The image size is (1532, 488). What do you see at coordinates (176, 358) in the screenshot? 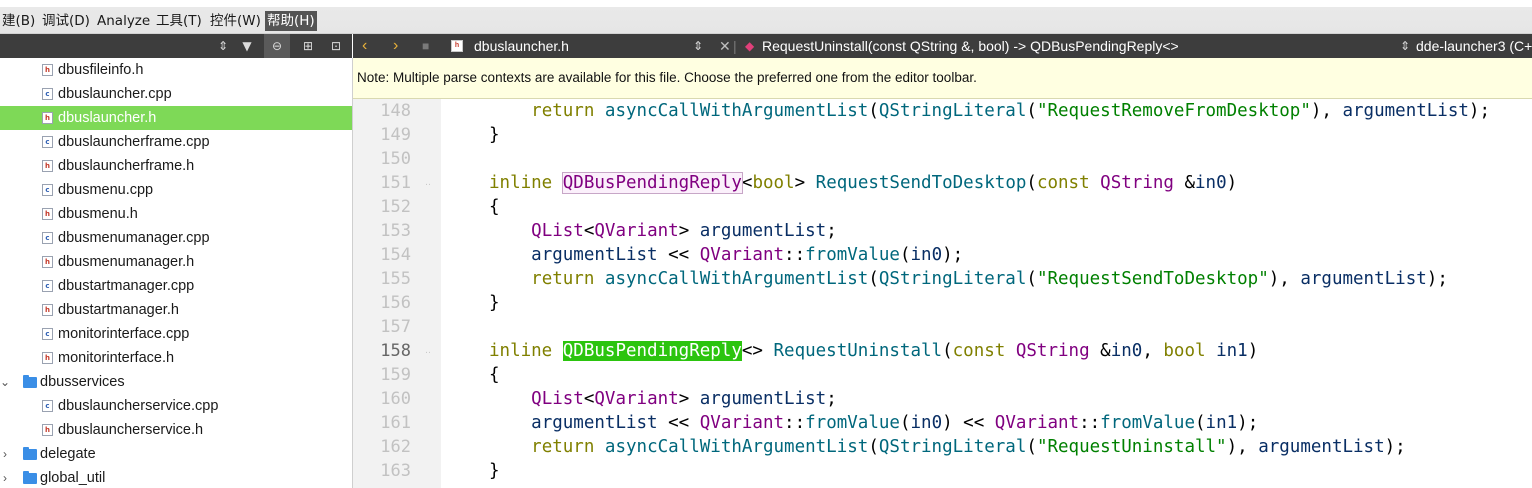
I see `tree-item: h monitorinterface.h` at bounding box center [176, 358].